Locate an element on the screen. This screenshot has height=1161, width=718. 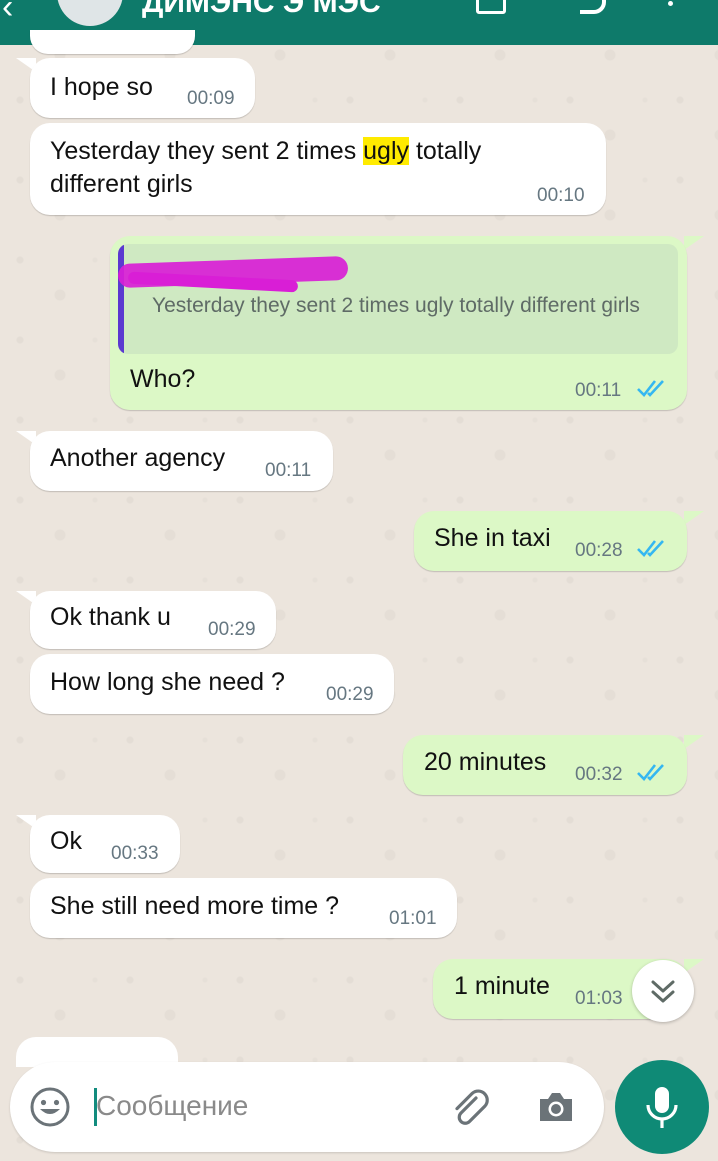
message-text: Ok thank u is located at coordinates (110, 617).